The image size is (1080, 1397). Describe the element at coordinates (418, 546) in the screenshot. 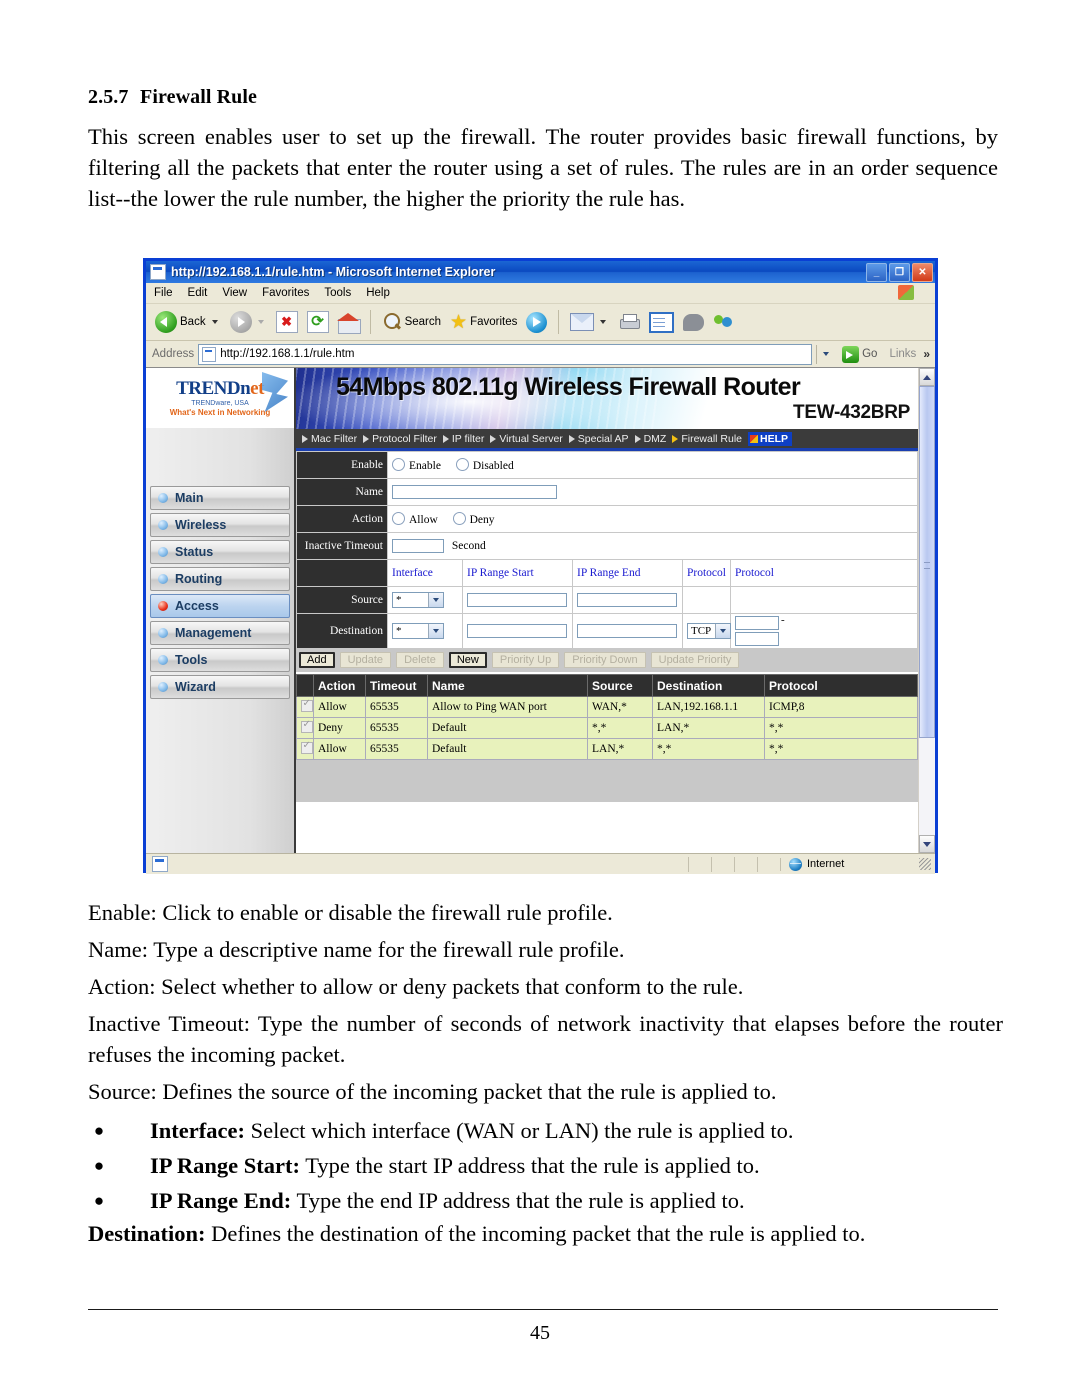

I see `timeout-input` at that location.